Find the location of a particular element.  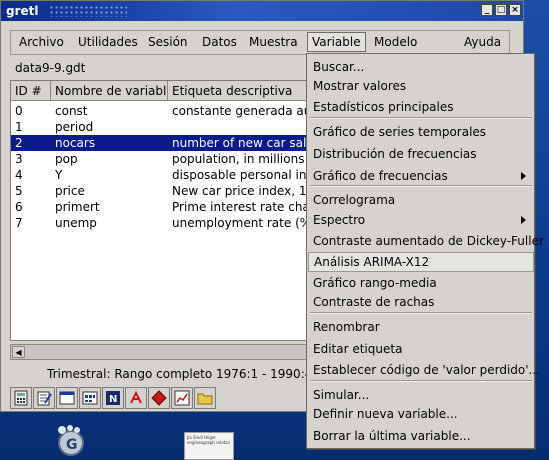

cell-label: number of new car sales is located at coordinates (240, 143).